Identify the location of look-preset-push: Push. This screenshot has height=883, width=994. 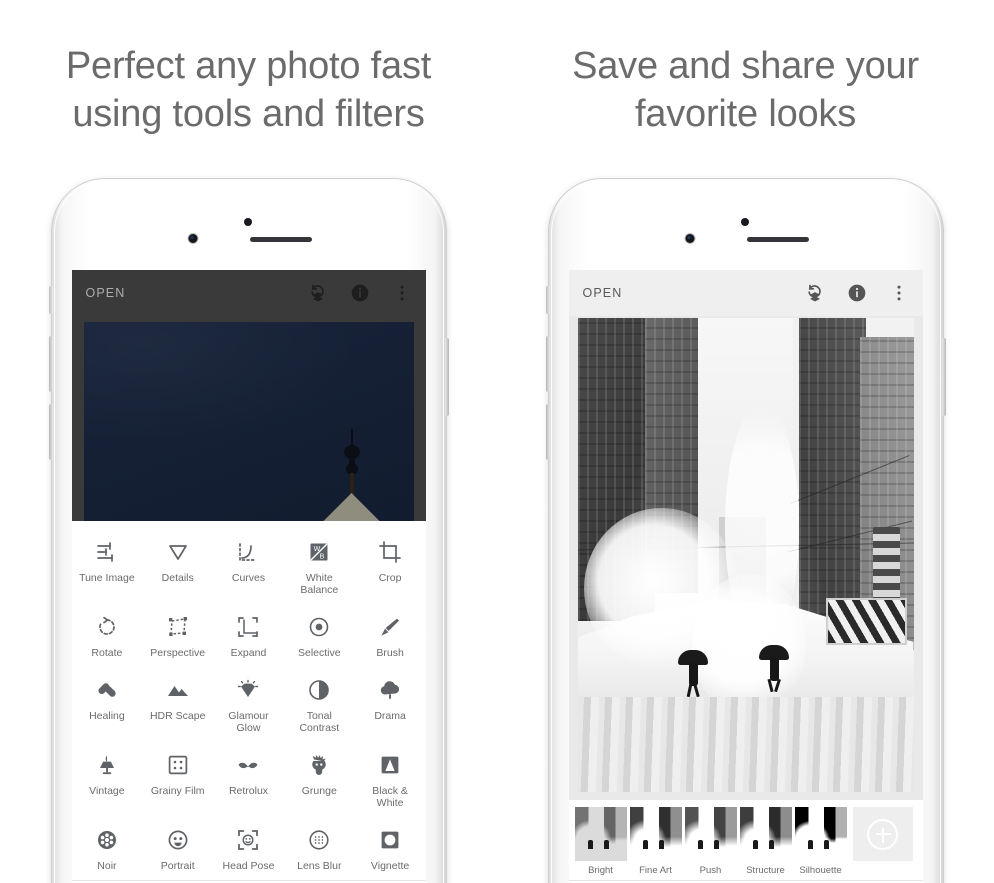
(710, 841).